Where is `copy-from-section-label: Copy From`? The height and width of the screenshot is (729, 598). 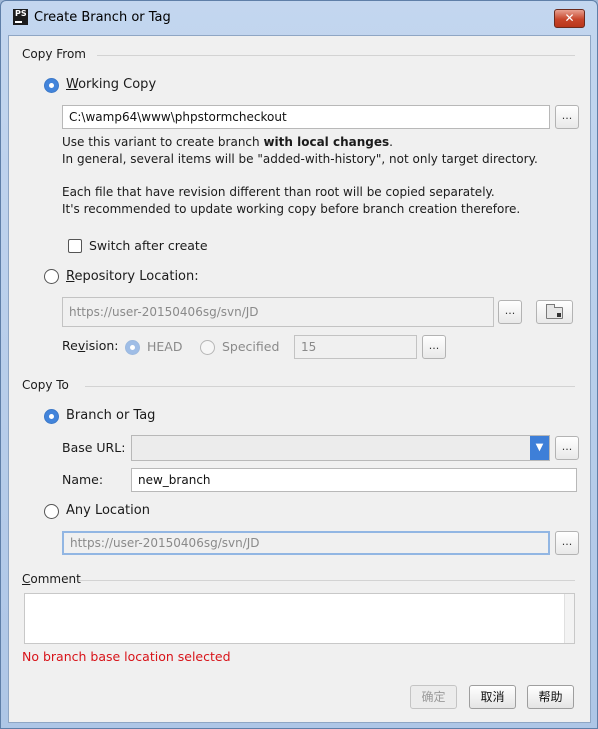
copy-from-section-label: Copy From is located at coordinates (54, 54).